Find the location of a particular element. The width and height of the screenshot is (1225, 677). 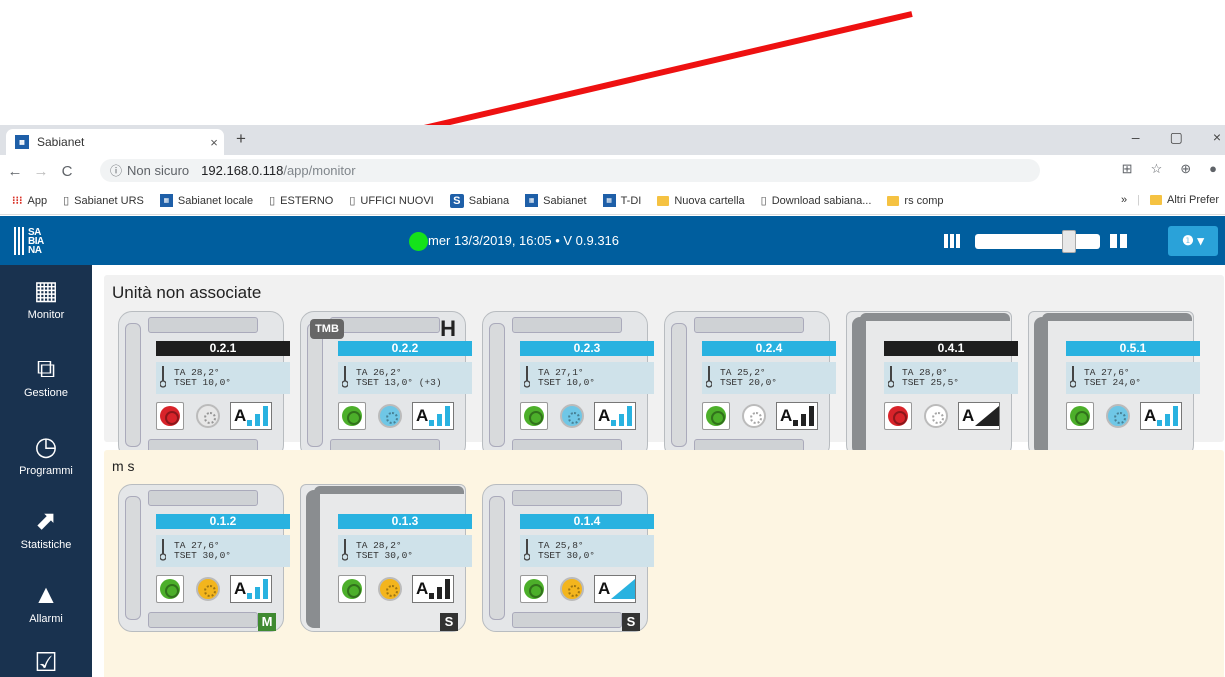

sidebar-item-monitor: ▦ Monitor is located at coordinates (46, 298).